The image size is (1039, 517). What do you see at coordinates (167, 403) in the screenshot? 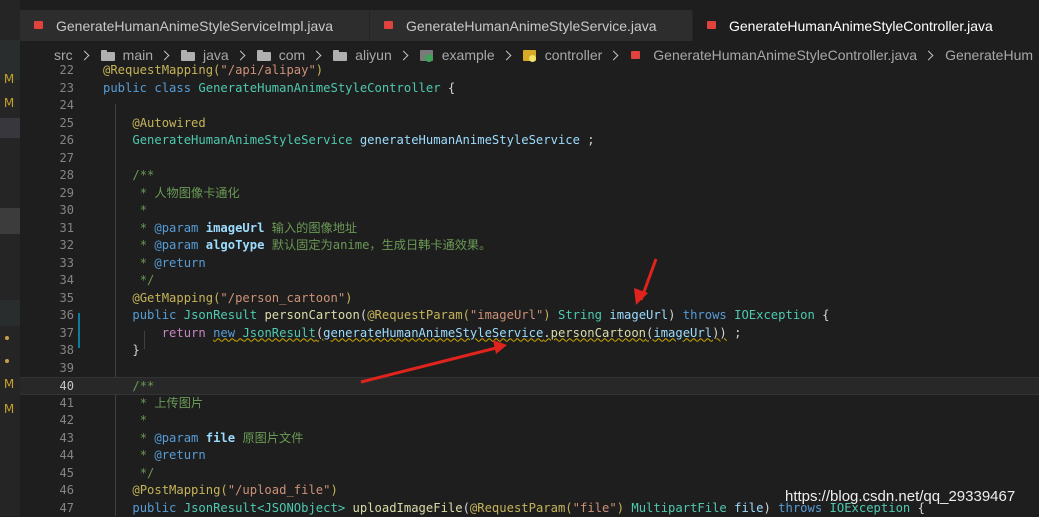
I see `code-token: * 上传图片` at bounding box center [167, 403].